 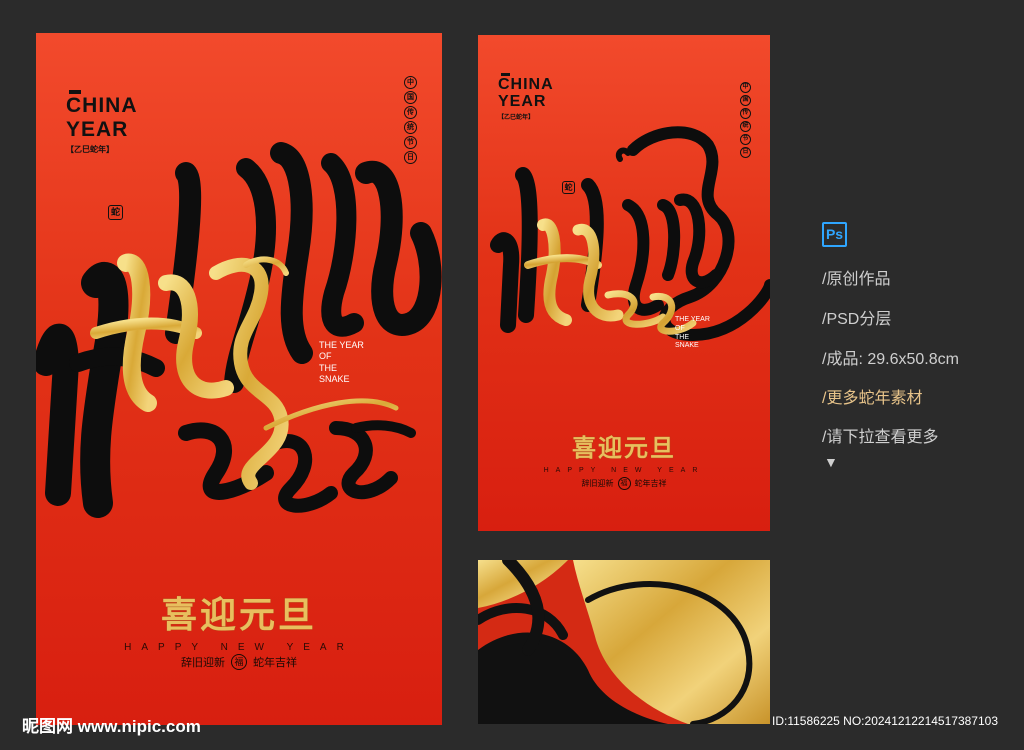 I want to click on detail-artwork, so click(x=624, y=642).